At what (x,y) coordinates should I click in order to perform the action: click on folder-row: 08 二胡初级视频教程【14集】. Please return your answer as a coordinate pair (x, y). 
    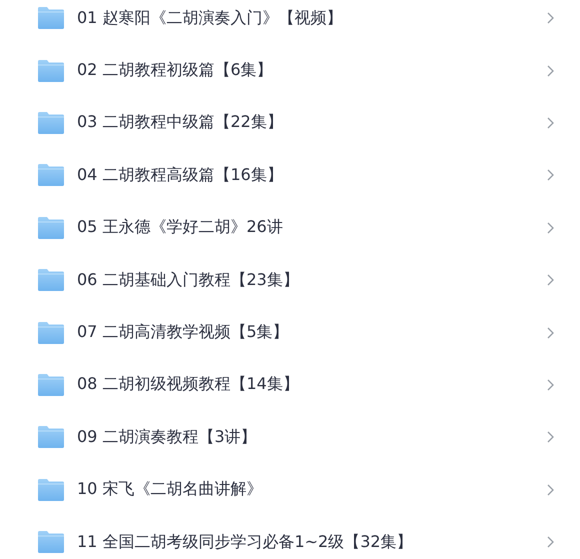
    Looking at the image, I should click on (290, 385).